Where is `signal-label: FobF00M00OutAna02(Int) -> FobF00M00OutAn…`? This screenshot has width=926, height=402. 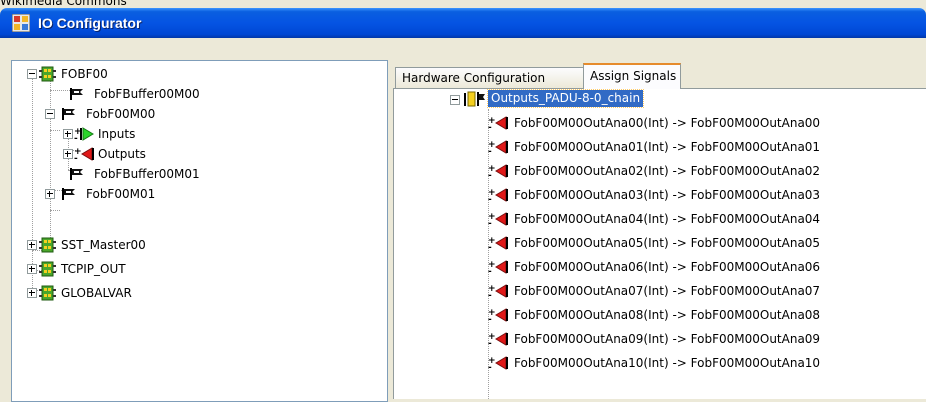 signal-label: FobF00M00OutAna02(Int) -> FobF00M00OutAn… is located at coordinates (667, 171).